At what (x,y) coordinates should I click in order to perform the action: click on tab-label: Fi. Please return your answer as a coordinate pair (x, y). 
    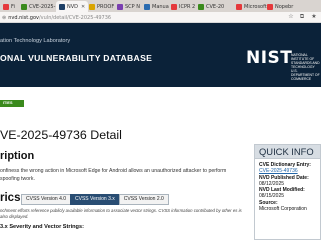
    Looking at the image, I should click on (13, 6).